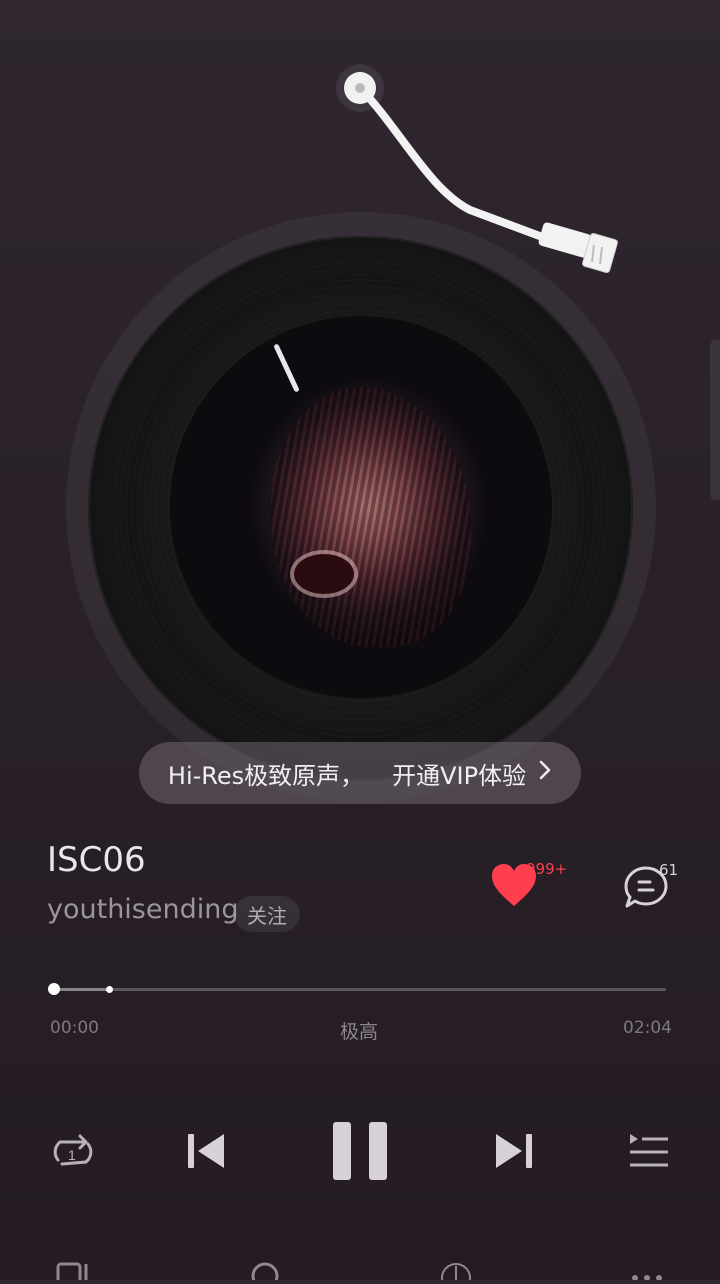 Image resolution: width=720 pixels, height=1284 pixels. Describe the element at coordinates (266, 775) in the screenshot. I see `banner-left-text: Hi-Res极致原声，` at that location.